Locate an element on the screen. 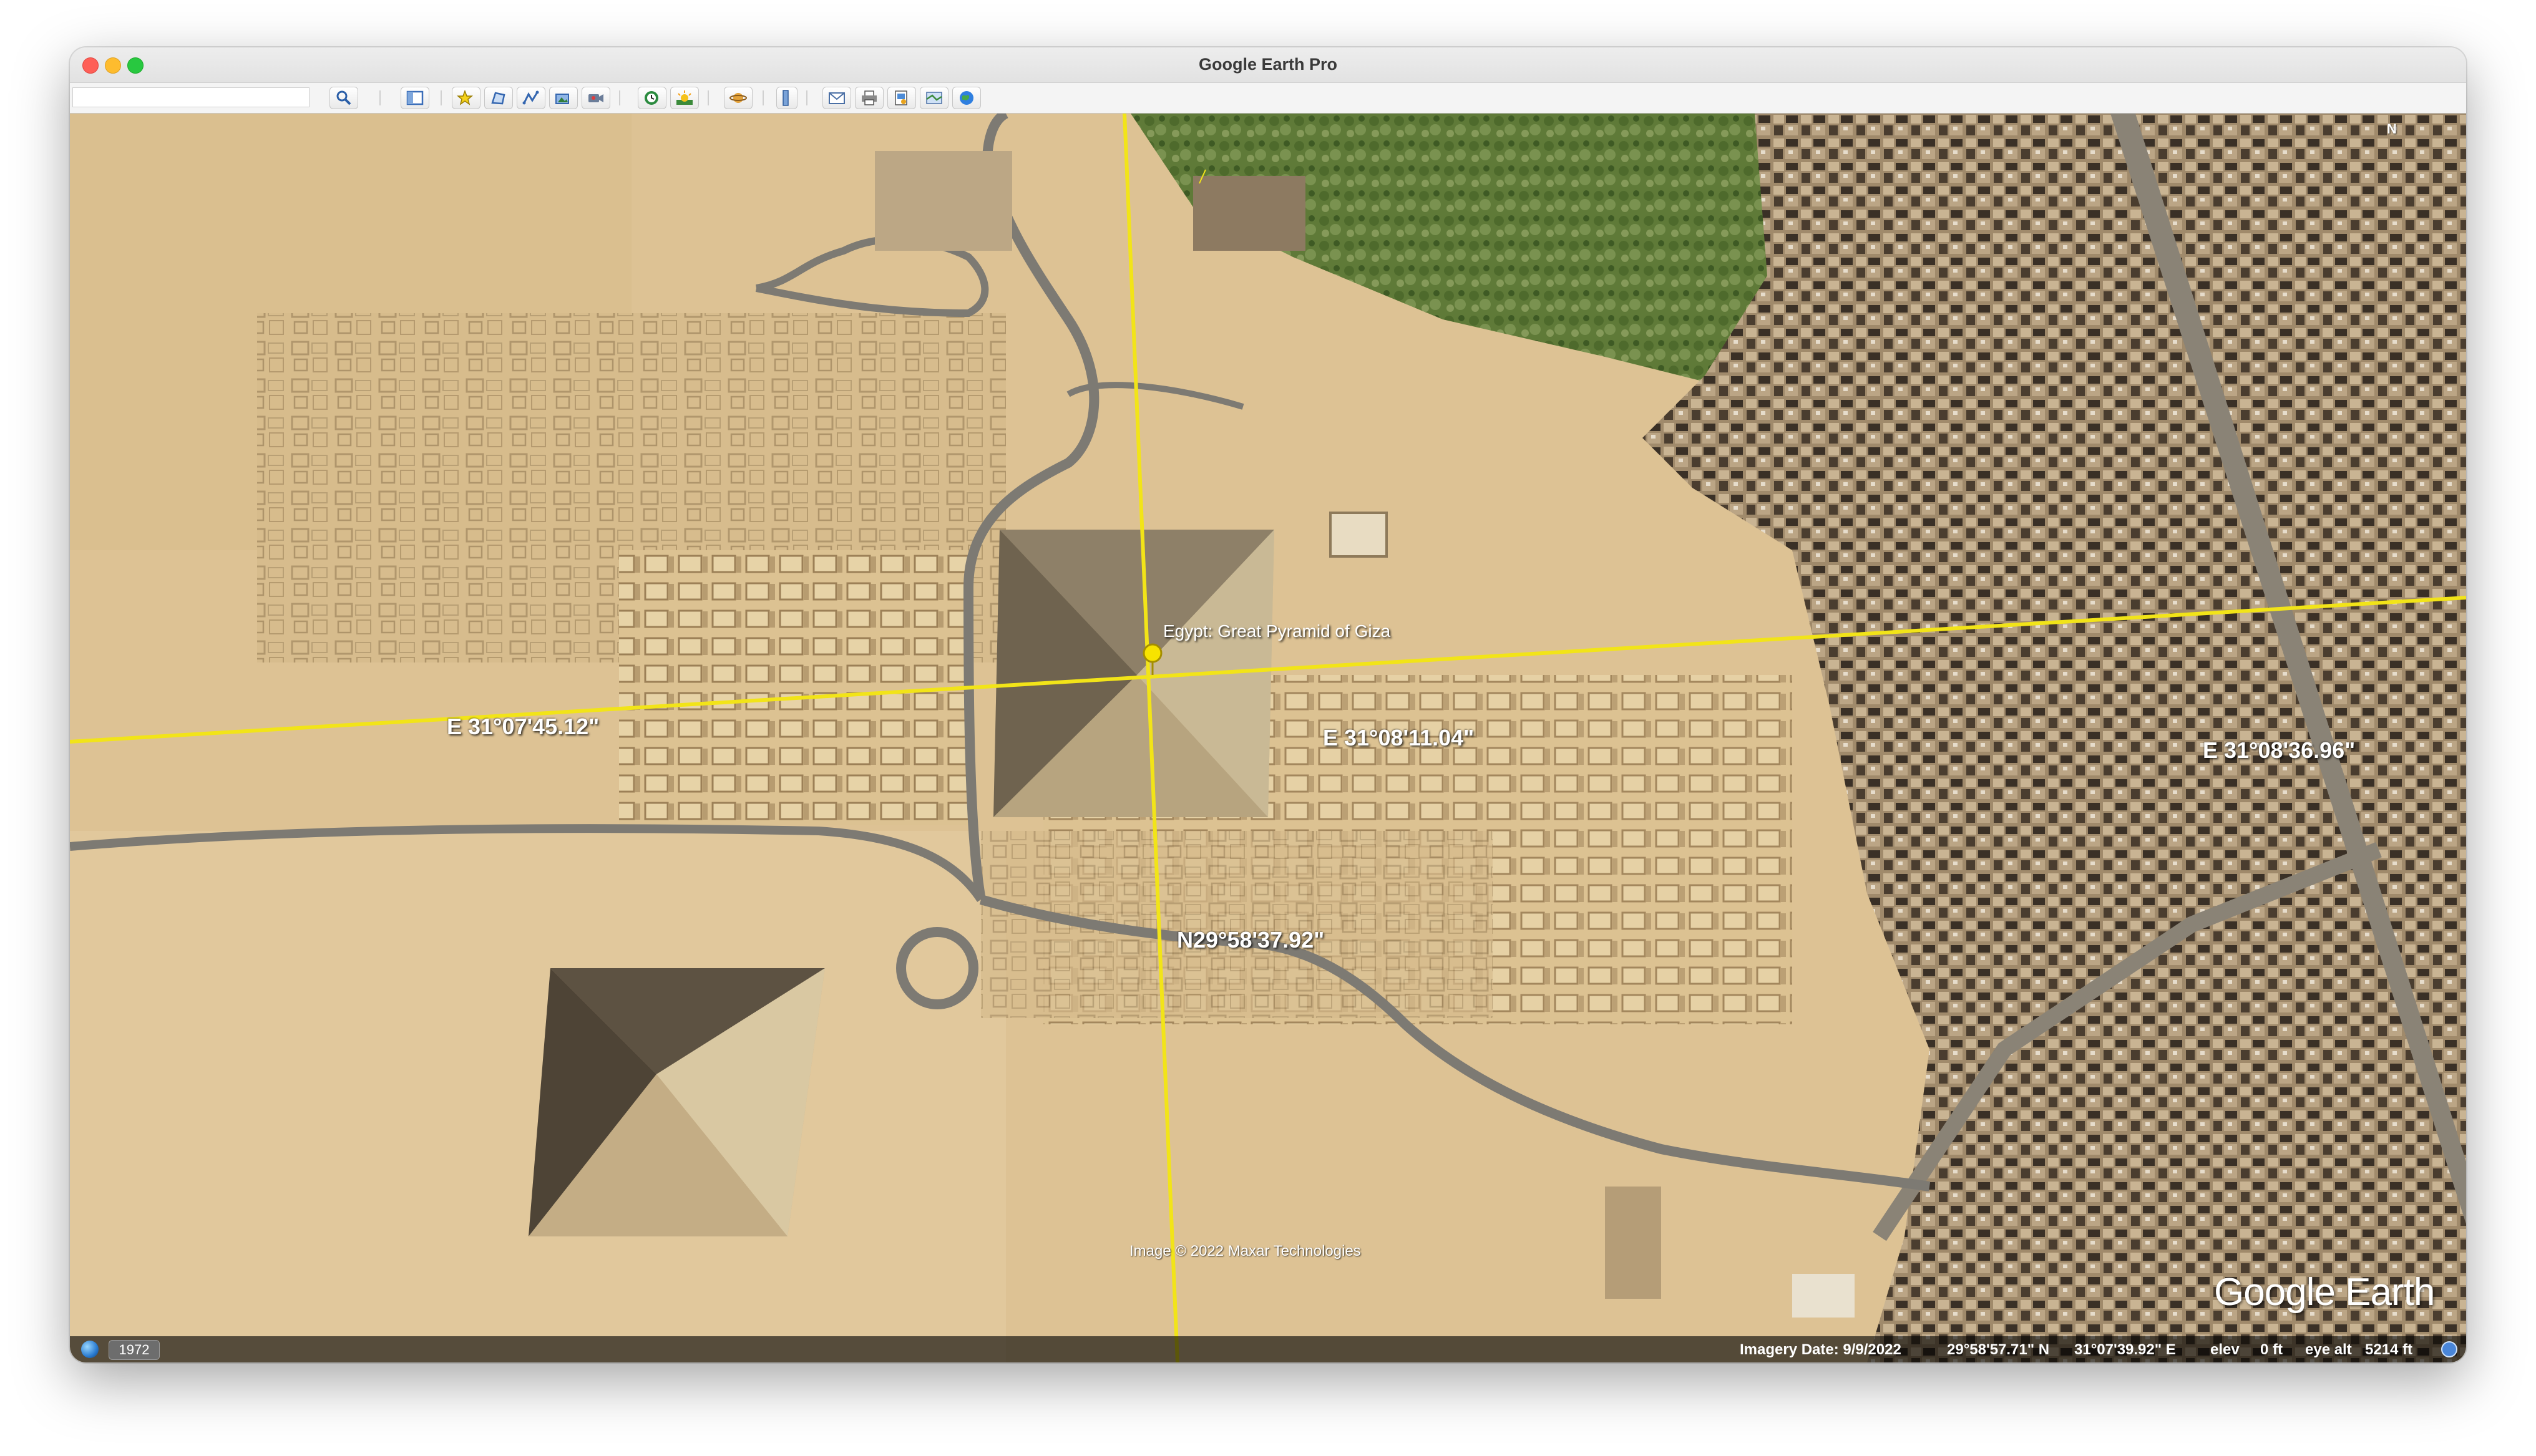  view-in-maps-button is located at coordinates (934, 98).